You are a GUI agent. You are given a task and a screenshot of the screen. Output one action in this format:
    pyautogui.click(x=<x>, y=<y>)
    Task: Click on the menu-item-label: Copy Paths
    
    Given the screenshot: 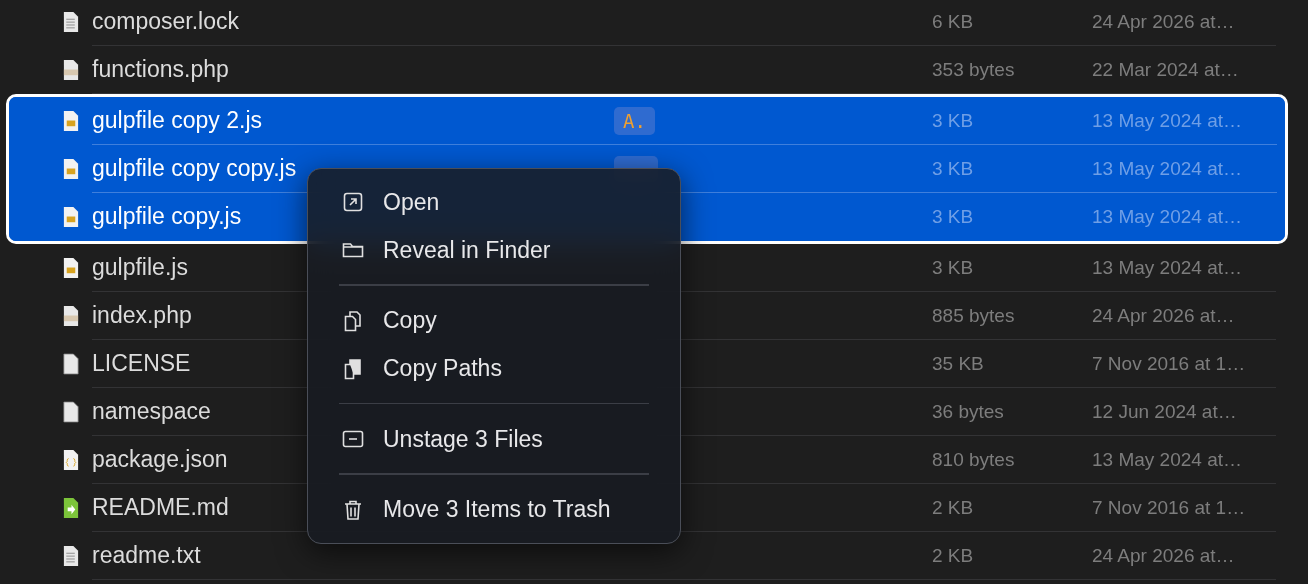 What is the action you would take?
    pyautogui.click(x=442, y=368)
    